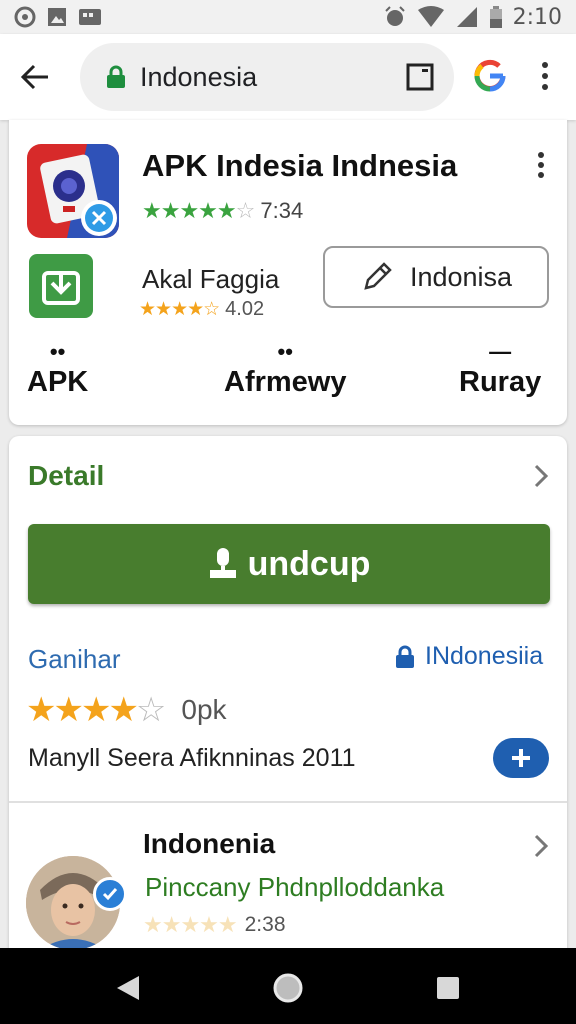  I want to click on developer-rating: ★★★★★ 2:38, so click(214, 925).